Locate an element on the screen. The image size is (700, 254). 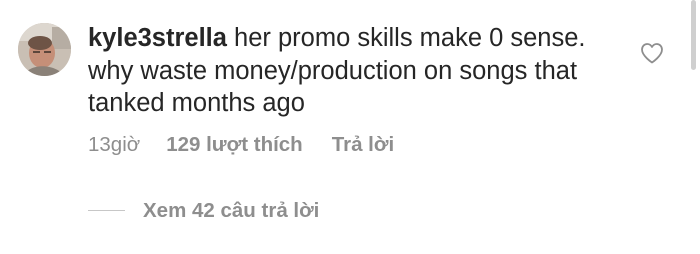
comment-username: kyle3strella is located at coordinates (157, 38).